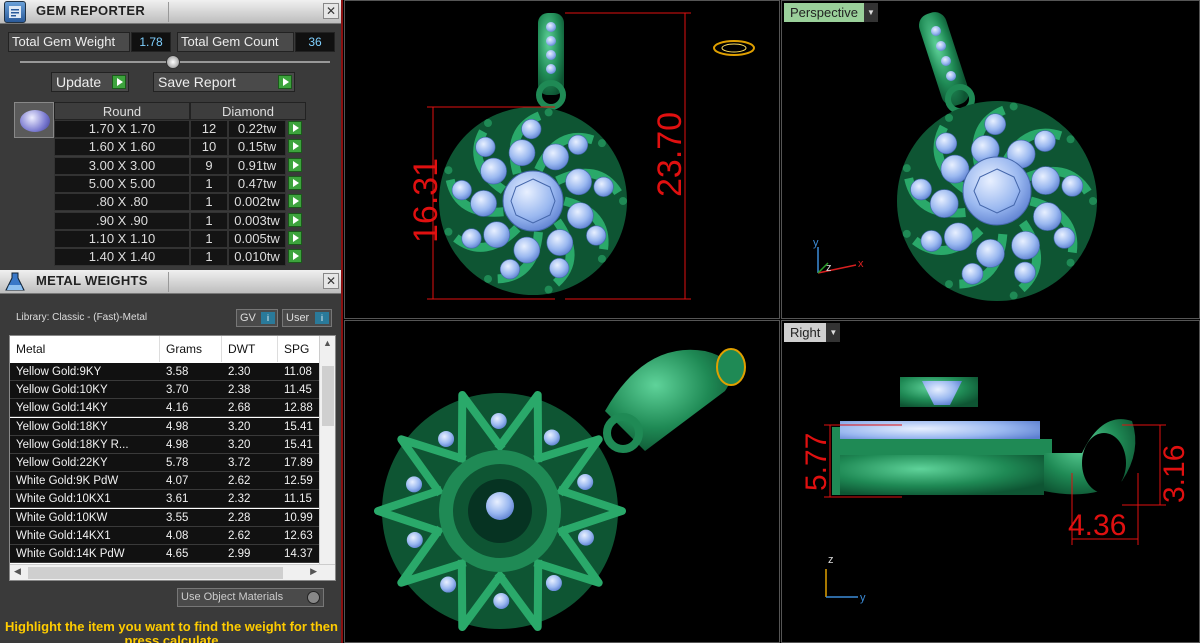  I want to click on table-row: Yellow Gold:18KY 4.98 3.20 15.41, so click(165, 426).